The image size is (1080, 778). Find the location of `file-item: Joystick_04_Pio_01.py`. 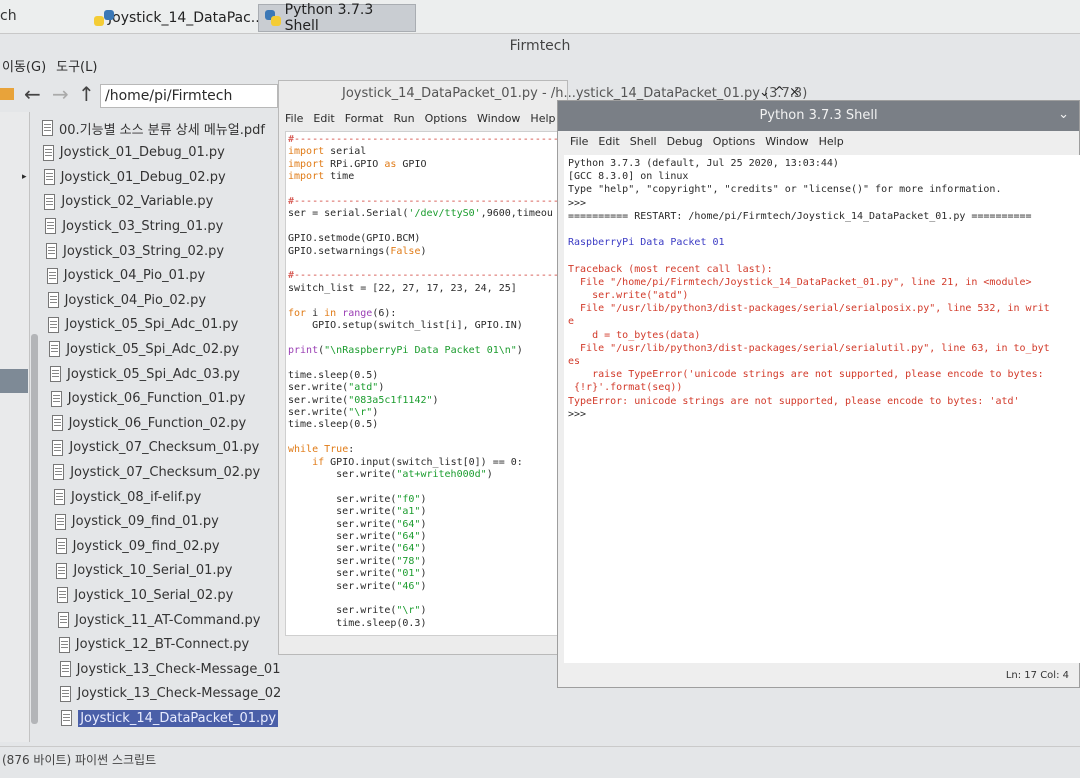

file-item: Joystick_04_Pio_01.py is located at coordinates (126, 276).